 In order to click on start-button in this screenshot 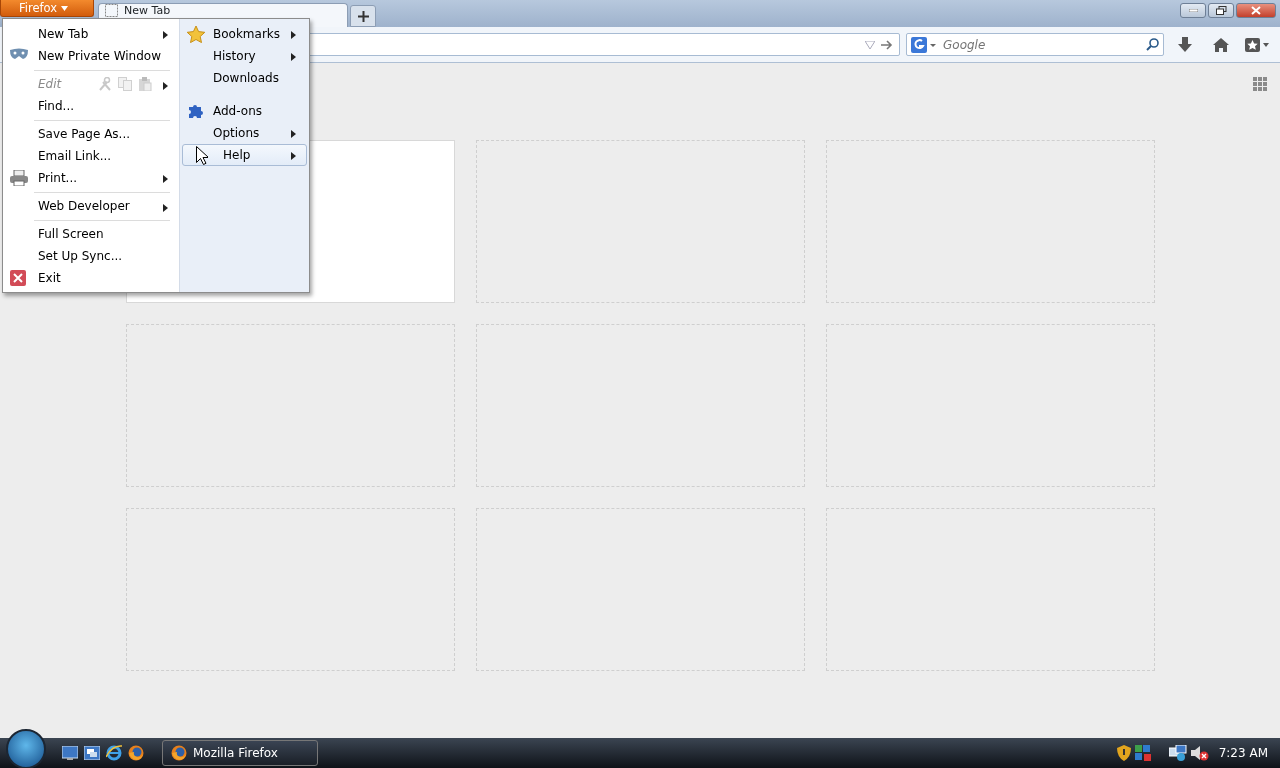, I will do `click(26, 748)`.